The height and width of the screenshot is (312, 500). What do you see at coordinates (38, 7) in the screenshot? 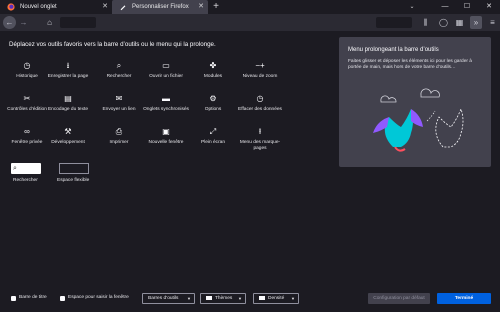
I see `tab-title: Nouvel onglet` at bounding box center [38, 7].